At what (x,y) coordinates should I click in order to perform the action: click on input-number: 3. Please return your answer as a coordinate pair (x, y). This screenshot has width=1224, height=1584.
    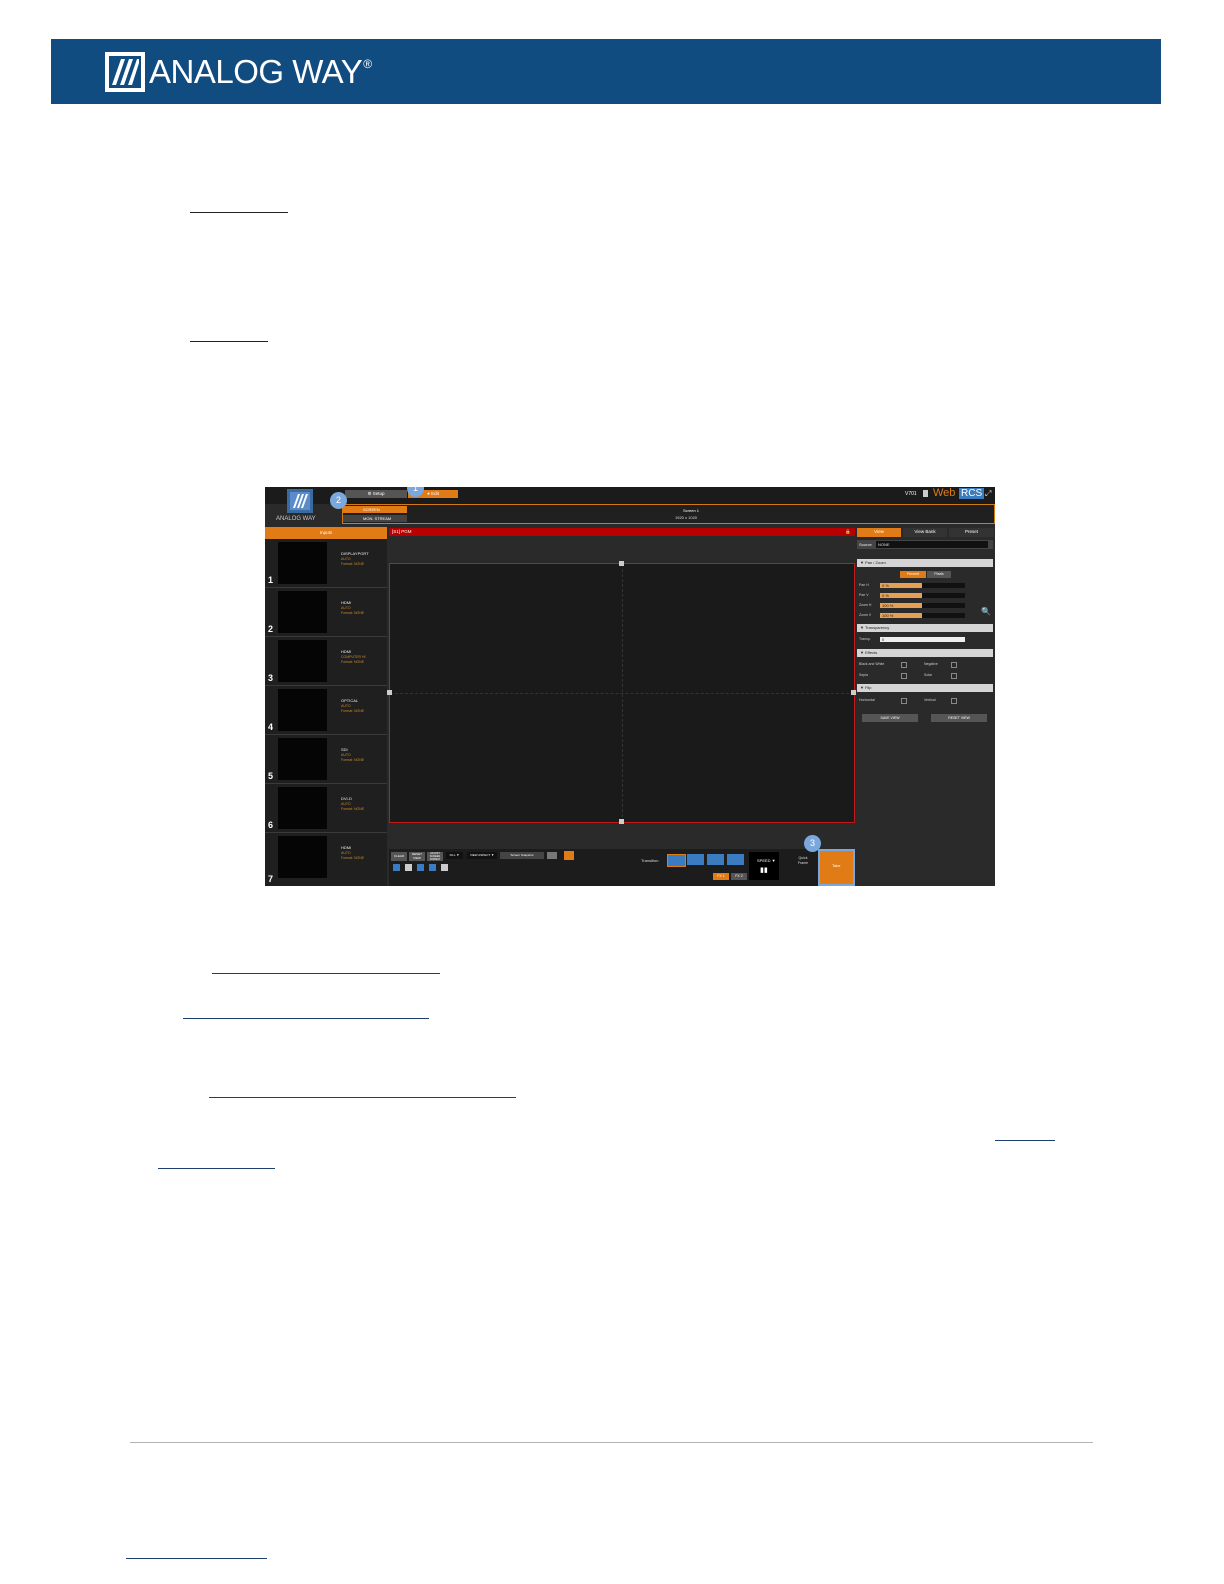
    Looking at the image, I should click on (271, 678).